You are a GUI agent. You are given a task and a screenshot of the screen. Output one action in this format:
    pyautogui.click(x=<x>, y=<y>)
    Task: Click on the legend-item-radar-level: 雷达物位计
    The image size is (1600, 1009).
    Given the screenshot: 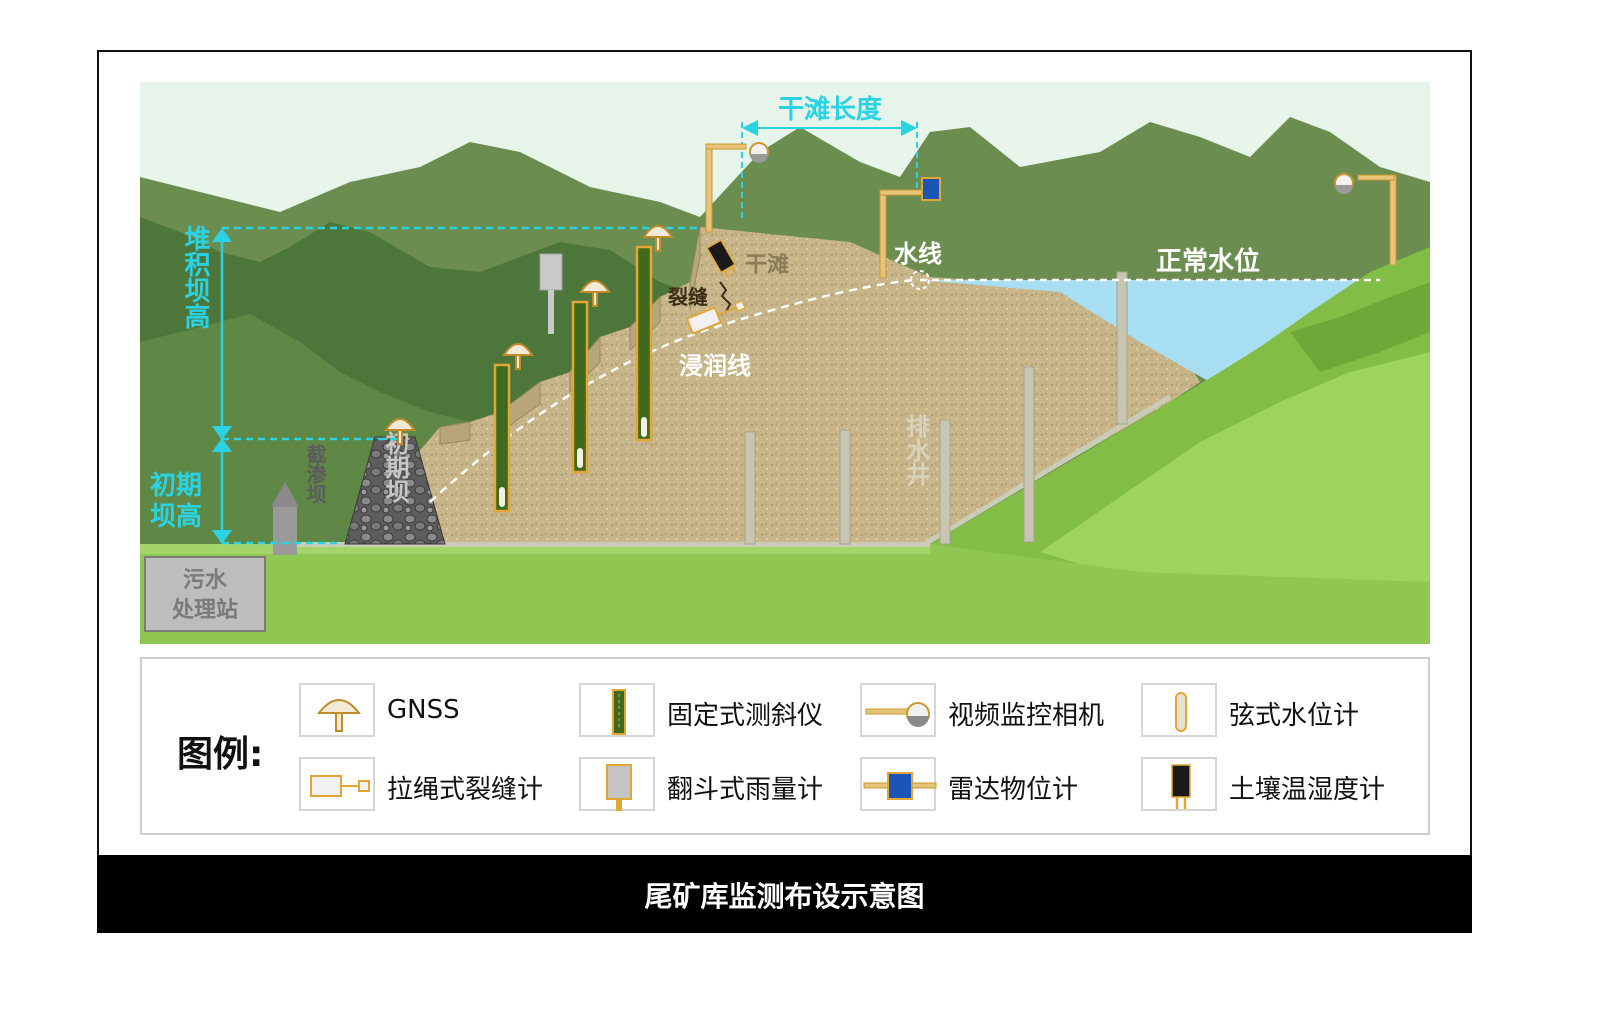 What is the action you would take?
    pyautogui.click(x=995, y=785)
    